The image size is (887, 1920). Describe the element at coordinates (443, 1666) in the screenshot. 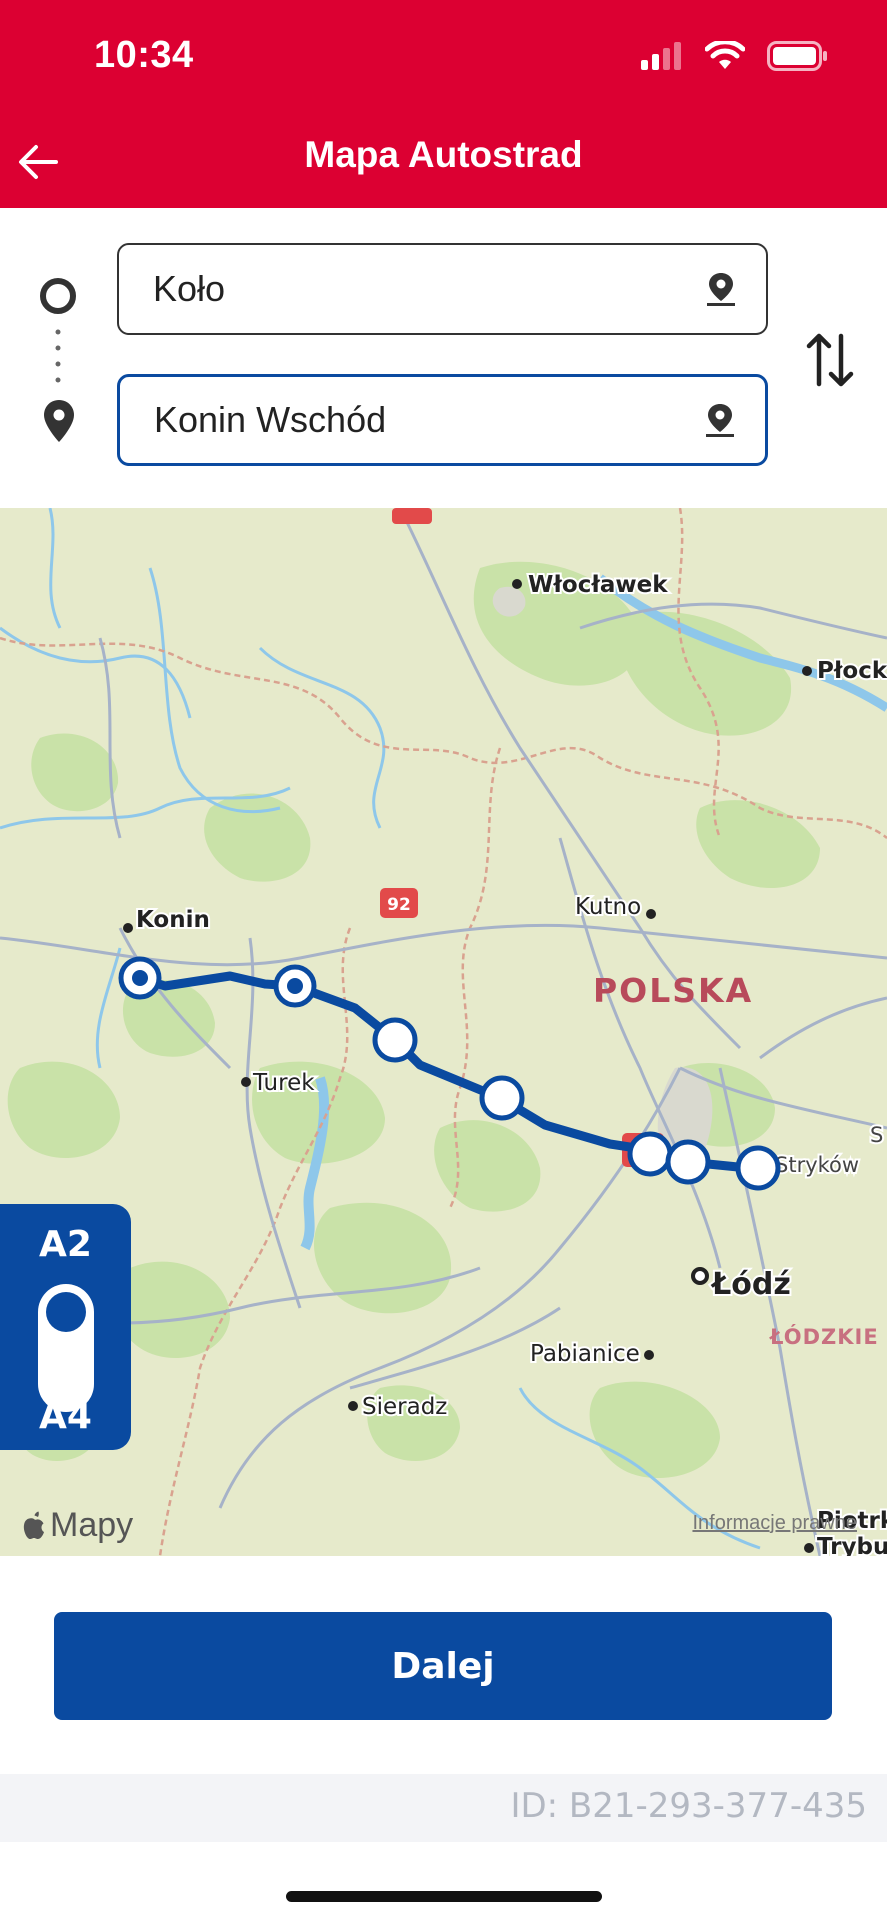

I see `next-button: Dalej` at that location.